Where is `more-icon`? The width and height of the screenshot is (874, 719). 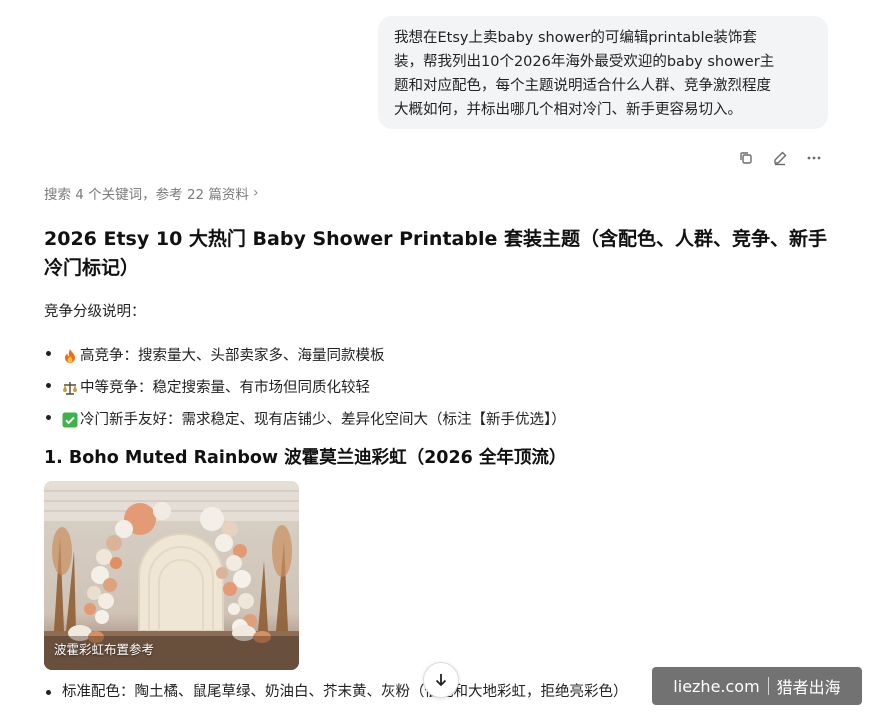
more-icon is located at coordinates (814, 158).